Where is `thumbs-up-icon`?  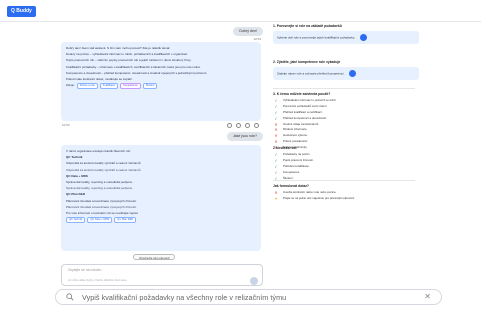
thumbs-up-icon is located at coordinates (238, 125).